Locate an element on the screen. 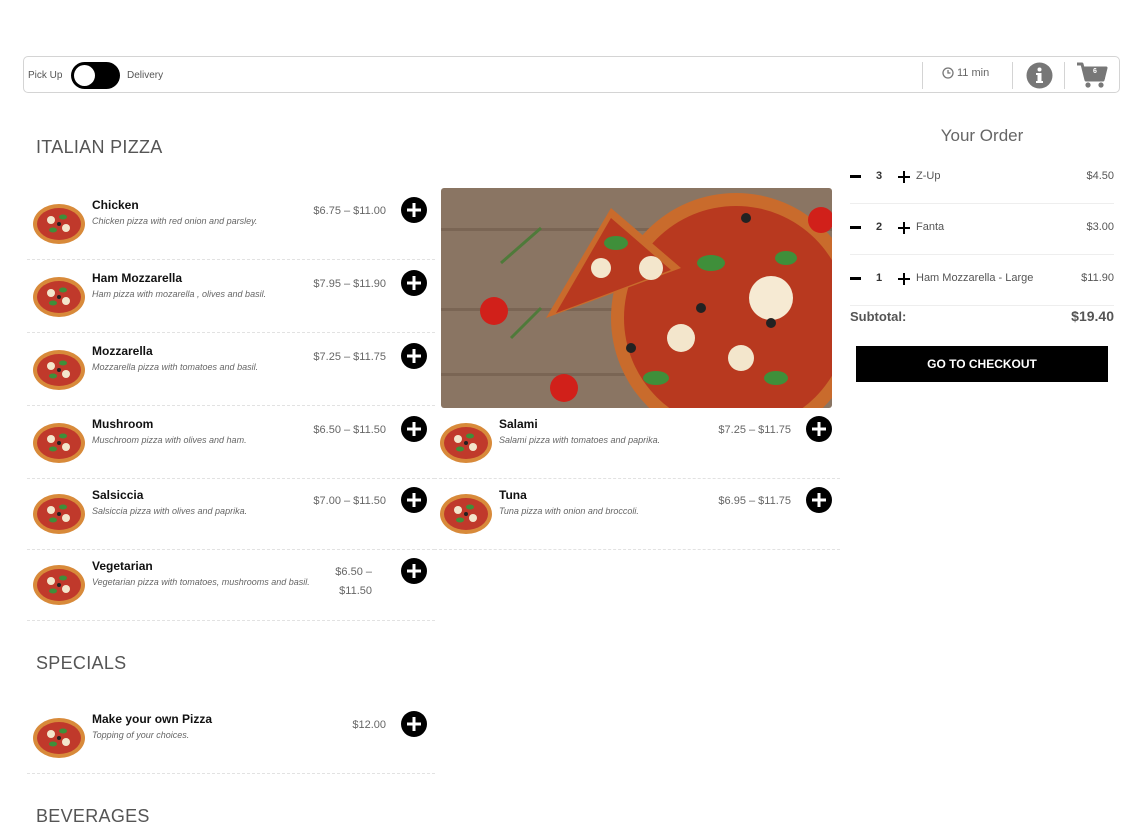 Image resolution: width=1131 pixels, height=830 pixels. item-description: Tuna pizza with onion and broccoli. is located at coordinates (569, 511).